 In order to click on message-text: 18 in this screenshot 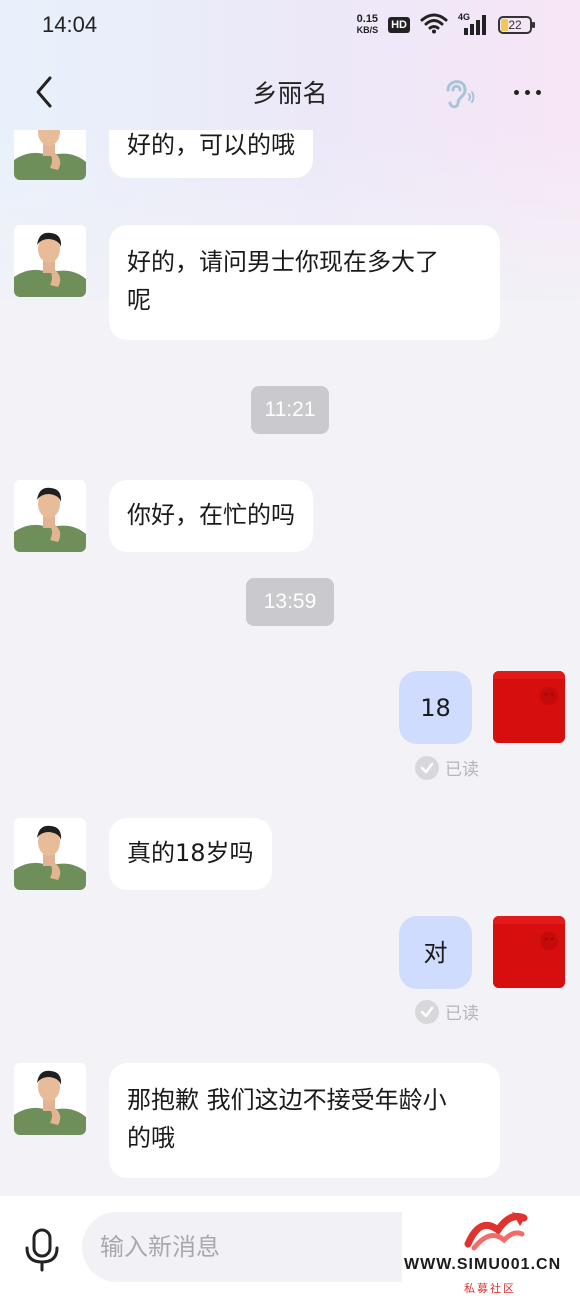, I will do `click(435, 707)`.